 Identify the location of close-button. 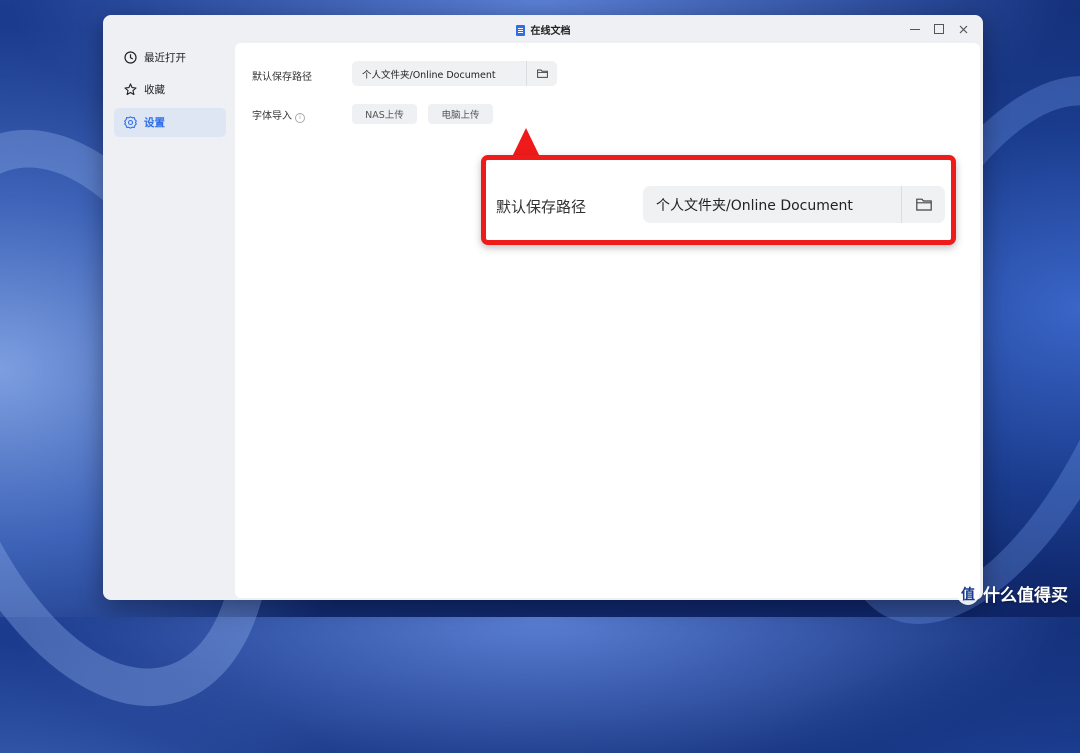
(963, 29).